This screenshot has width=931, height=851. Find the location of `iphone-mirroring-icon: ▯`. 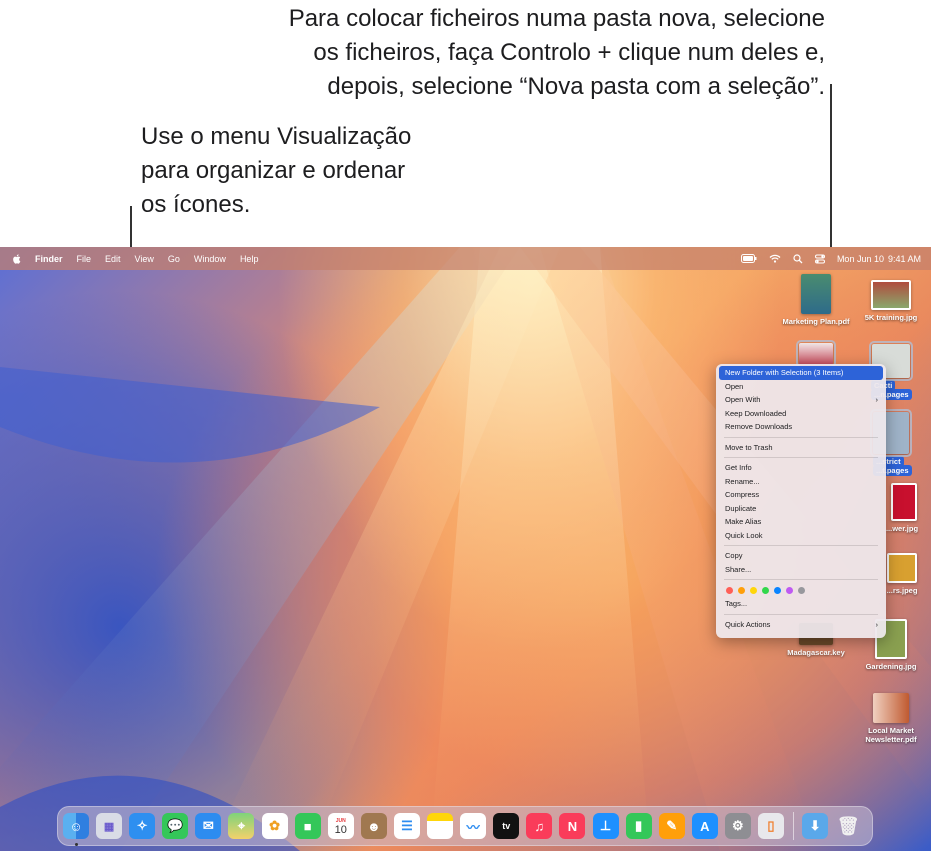

iphone-mirroring-icon: ▯ is located at coordinates (770, 826).